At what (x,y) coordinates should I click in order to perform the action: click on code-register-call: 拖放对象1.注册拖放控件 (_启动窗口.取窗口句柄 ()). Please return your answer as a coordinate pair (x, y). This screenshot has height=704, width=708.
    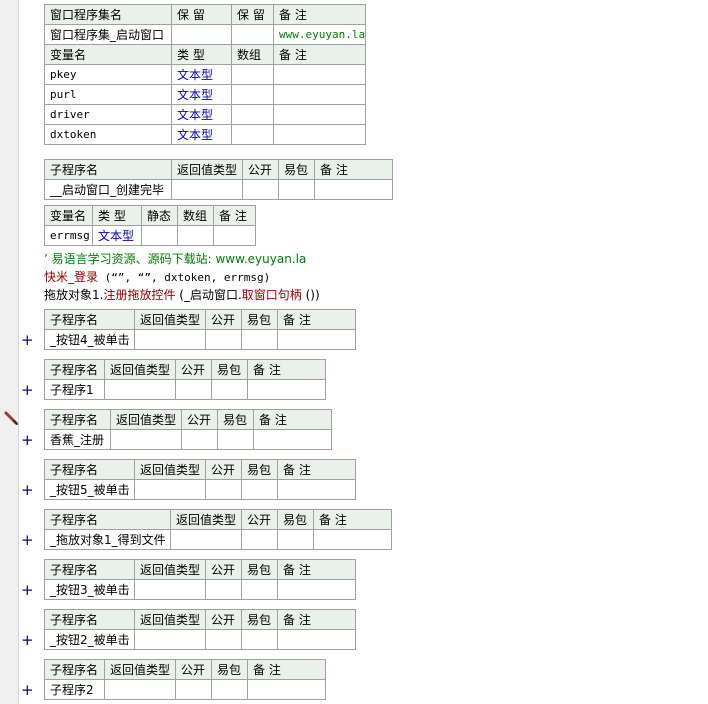
    Looking at the image, I should click on (182, 295).